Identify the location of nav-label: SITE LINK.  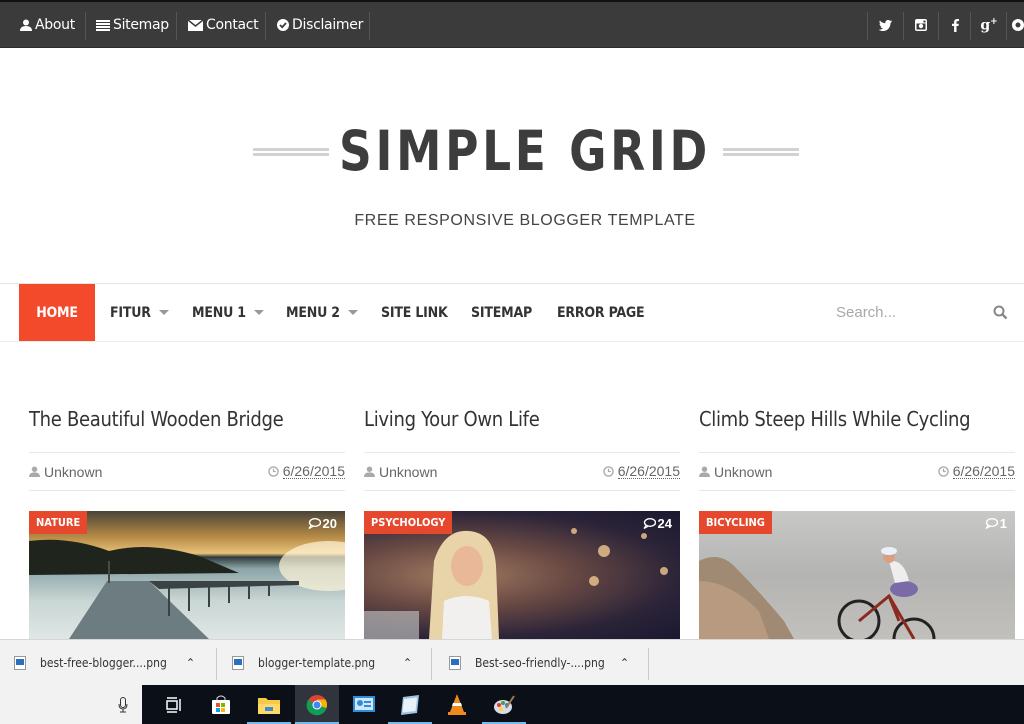
(414, 312).